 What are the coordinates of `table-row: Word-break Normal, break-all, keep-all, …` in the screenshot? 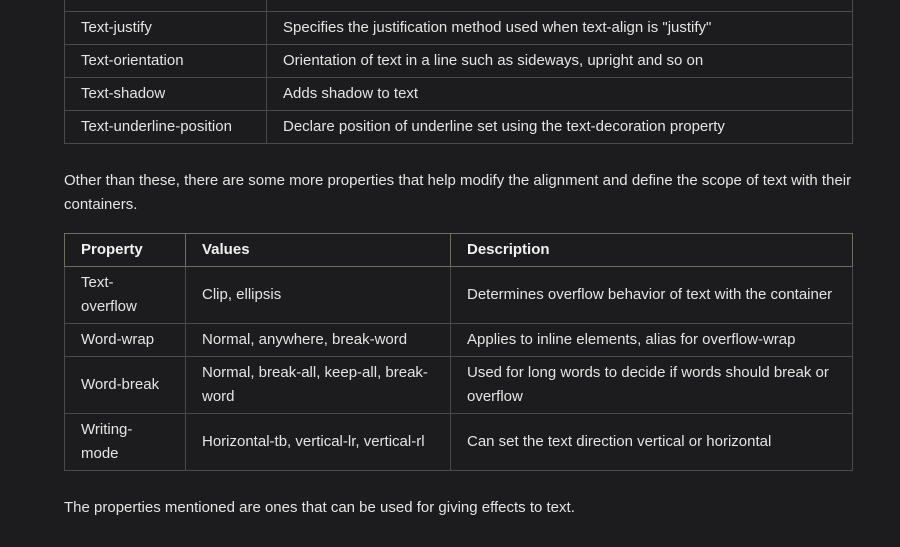 It's located at (458, 385).